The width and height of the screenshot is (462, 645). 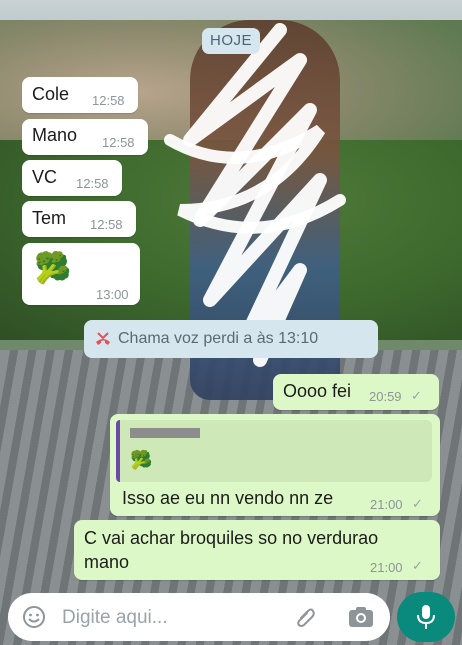 I want to click on quote-bar, so click(x=118, y=451).